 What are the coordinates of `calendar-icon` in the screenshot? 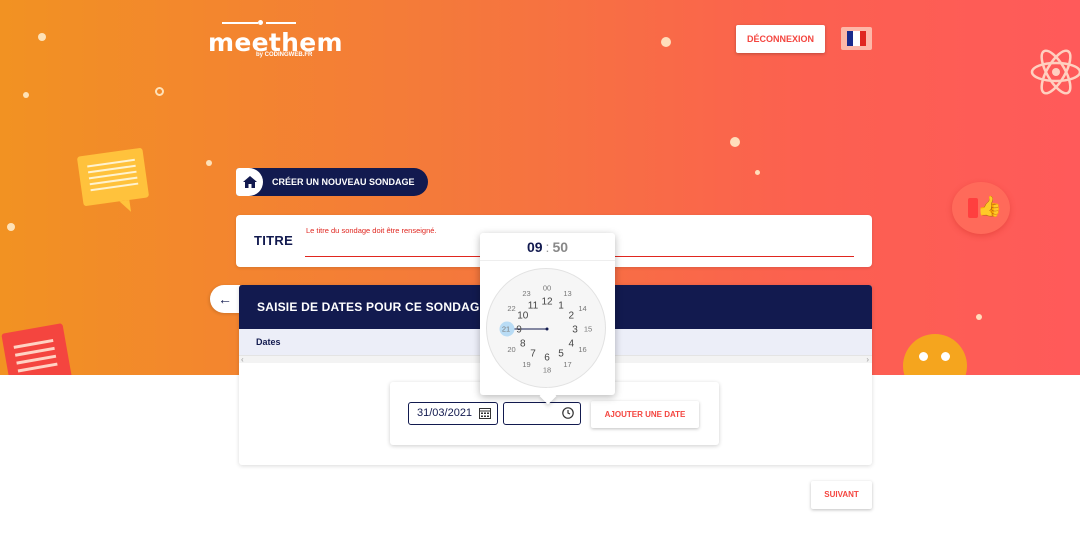 It's located at (485, 413).